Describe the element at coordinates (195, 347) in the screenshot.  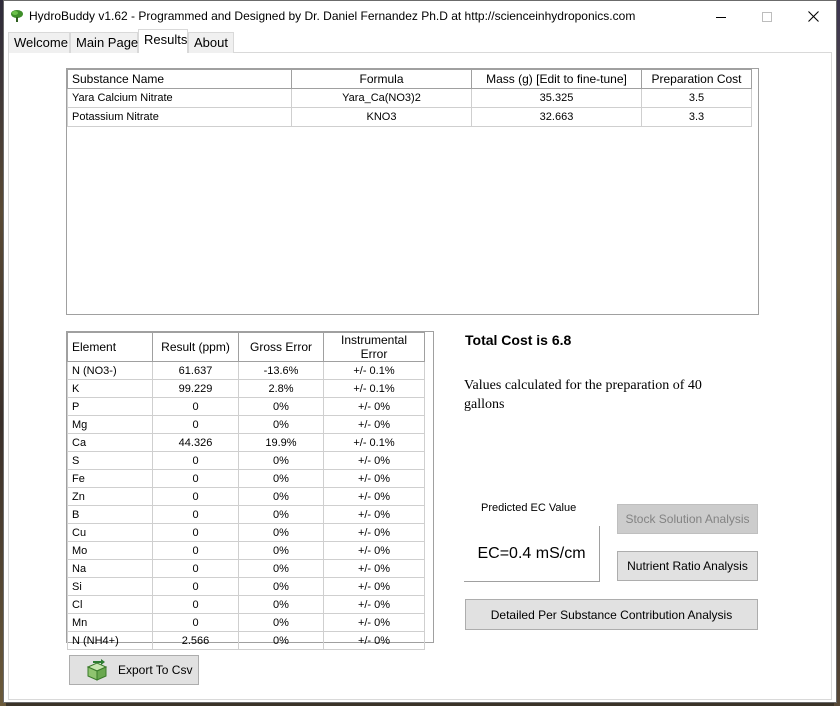
I see `column-header-result: Result (ppm)` at that location.